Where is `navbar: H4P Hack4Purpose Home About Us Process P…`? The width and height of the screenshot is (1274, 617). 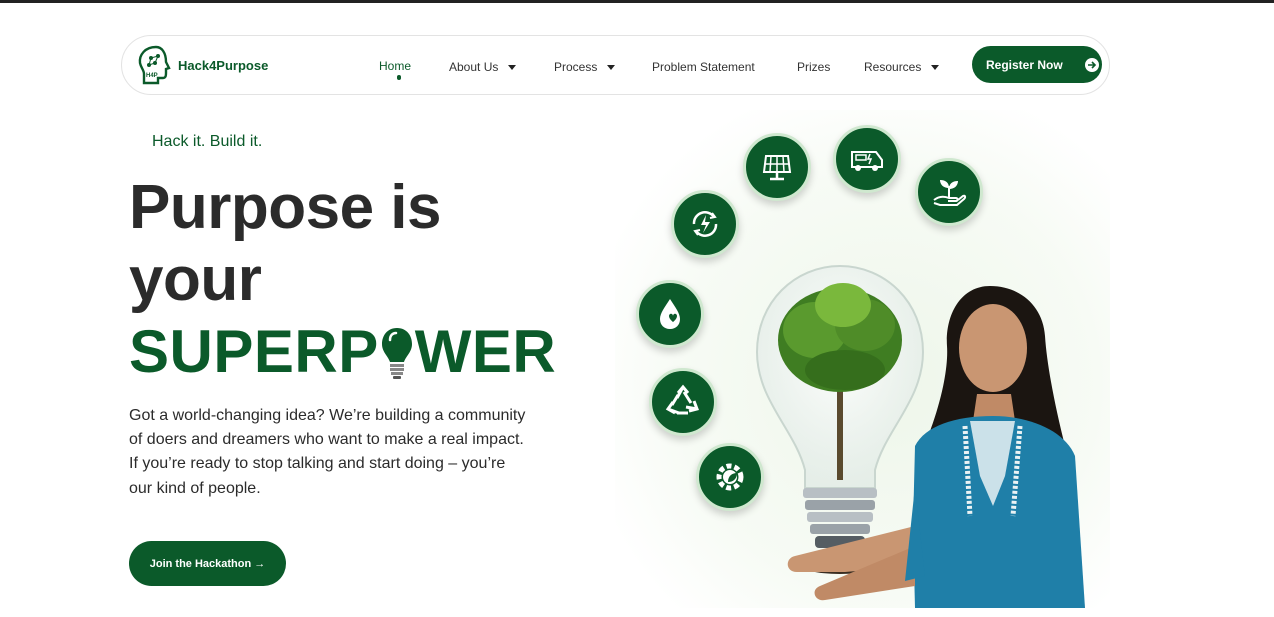
navbar: H4P Hack4Purpose Home About Us Process P… is located at coordinates (615, 65).